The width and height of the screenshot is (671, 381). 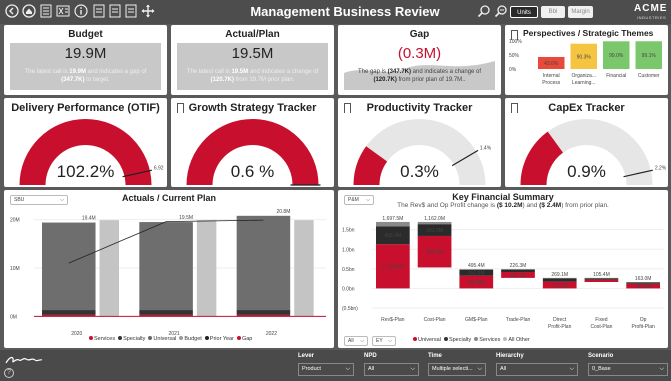 I want to click on hierarchy-select: All ⌵, so click(x=537, y=369).